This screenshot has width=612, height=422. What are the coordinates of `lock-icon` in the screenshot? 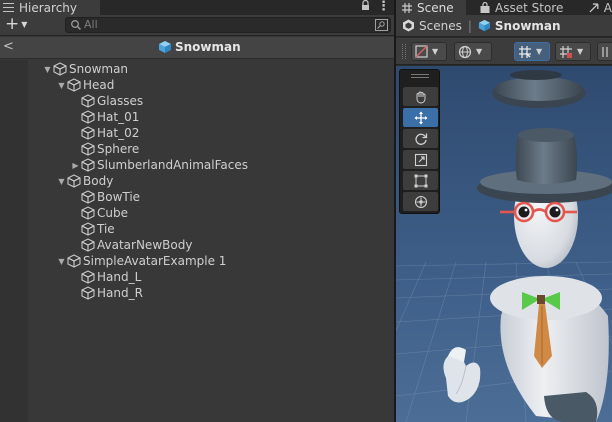 It's located at (365, 7).